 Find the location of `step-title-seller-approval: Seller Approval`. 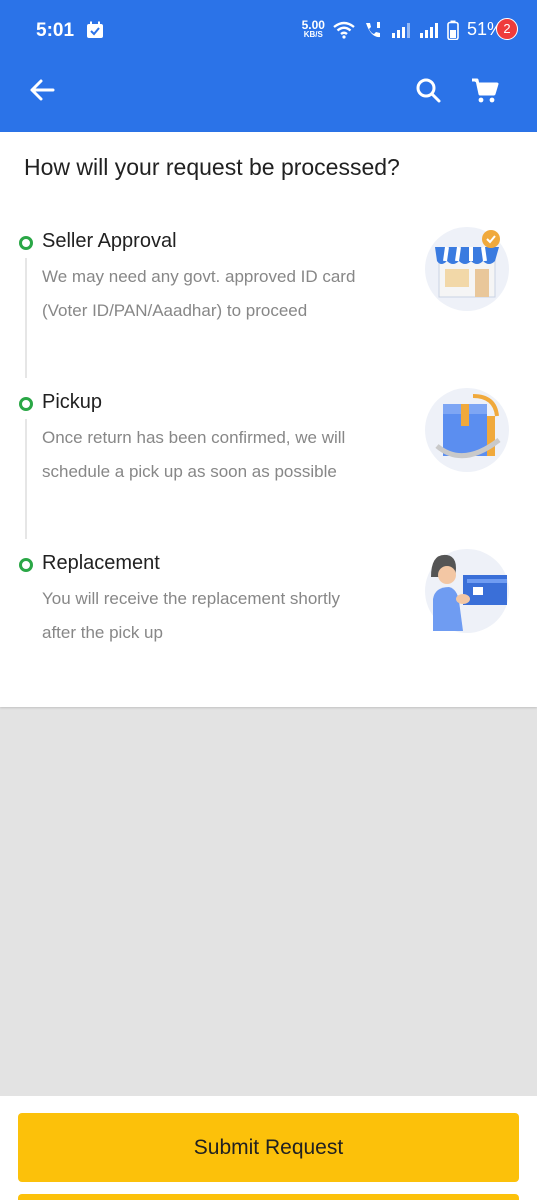

step-title-seller-approval: Seller Approval is located at coordinates (109, 241).